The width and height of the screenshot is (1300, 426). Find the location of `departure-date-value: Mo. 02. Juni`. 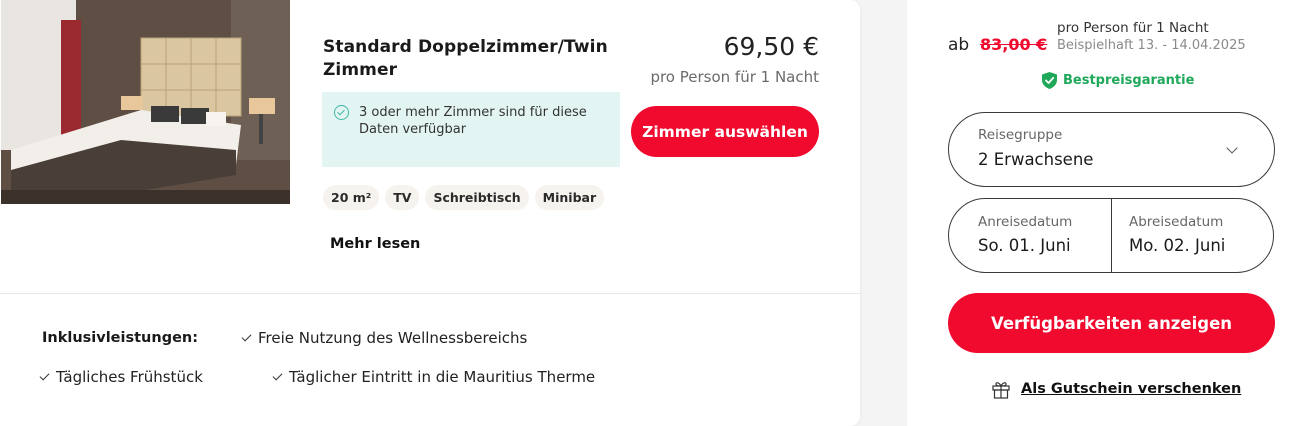

departure-date-value: Mo. 02. Juni is located at coordinates (1177, 245).